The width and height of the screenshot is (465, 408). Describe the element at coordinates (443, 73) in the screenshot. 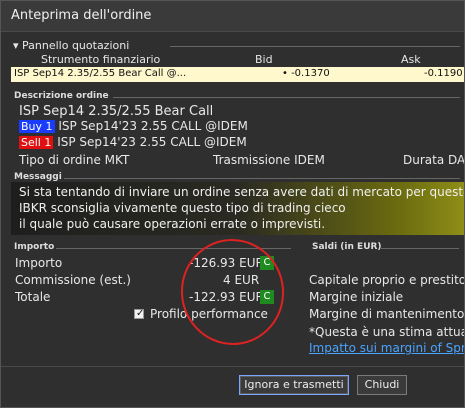

I see `quote-ask: -0.1190` at that location.